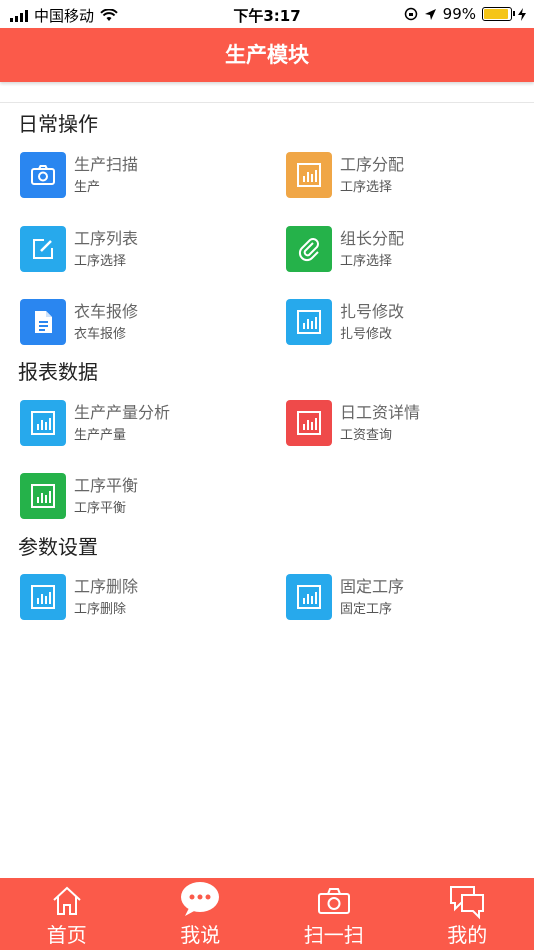  Describe the element at coordinates (43, 249) in the screenshot. I see `edit-icon` at that location.